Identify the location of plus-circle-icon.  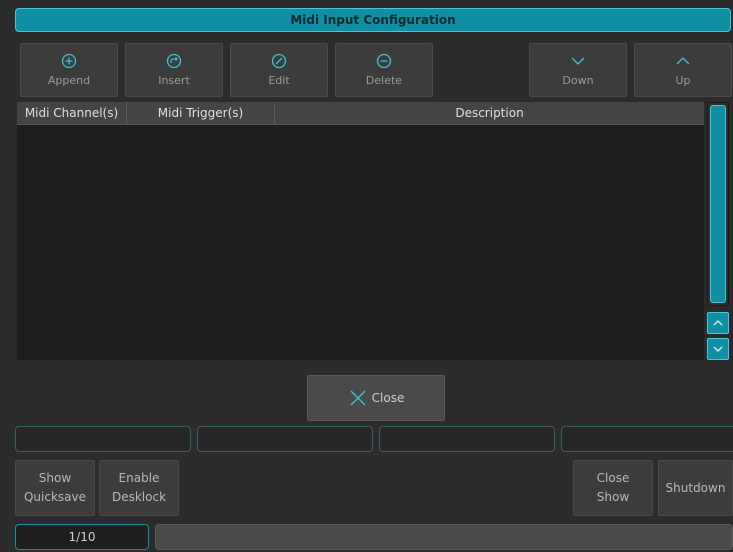
(69, 61).